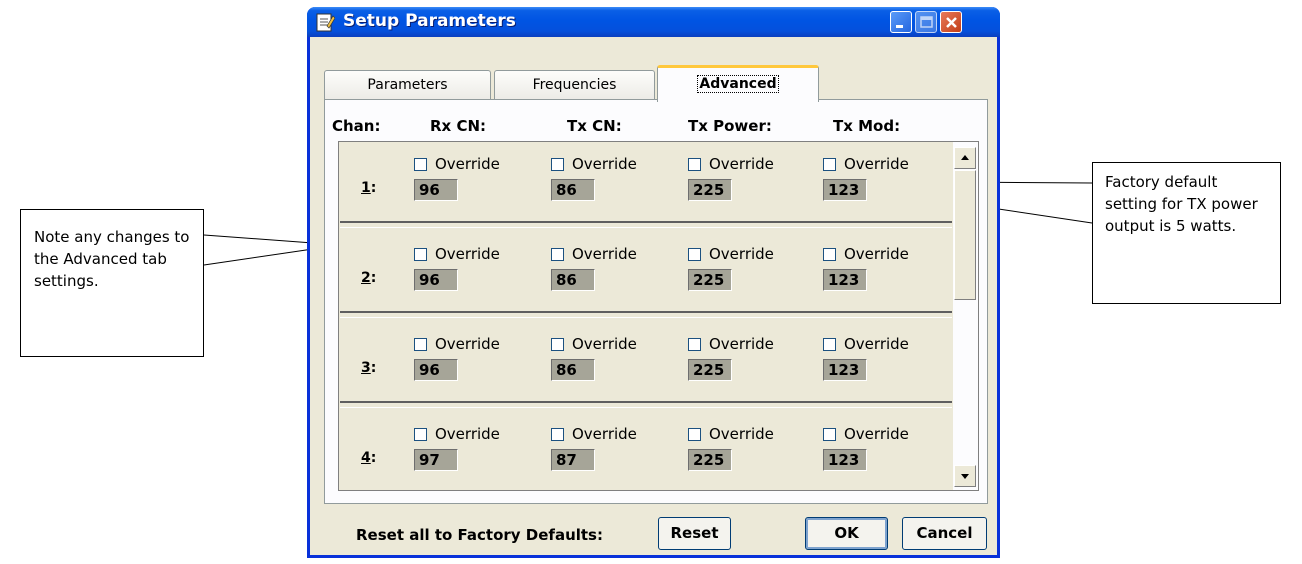 The width and height of the screenshot is (1302, 564). I want to click on arrow-up-icon, so click(965, 157).